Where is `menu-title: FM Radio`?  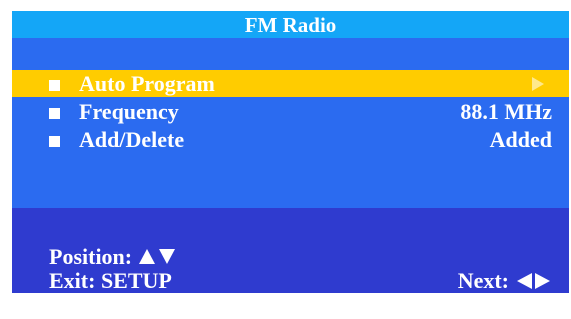
menu-title: FM Radio is located at coordinates (290, 24).